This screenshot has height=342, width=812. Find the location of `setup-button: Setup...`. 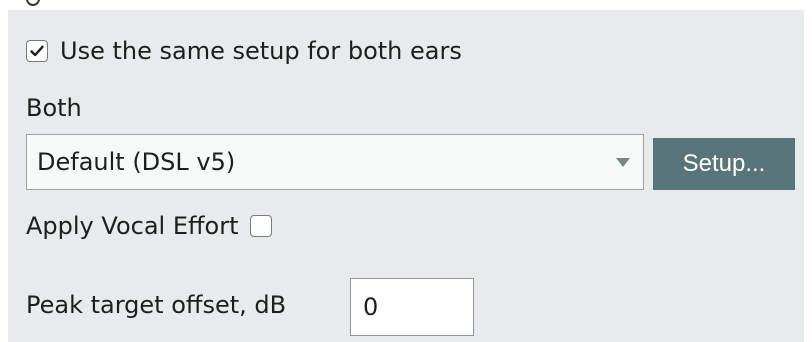

setup-button: Setup... is located at coordinates (724, 164).